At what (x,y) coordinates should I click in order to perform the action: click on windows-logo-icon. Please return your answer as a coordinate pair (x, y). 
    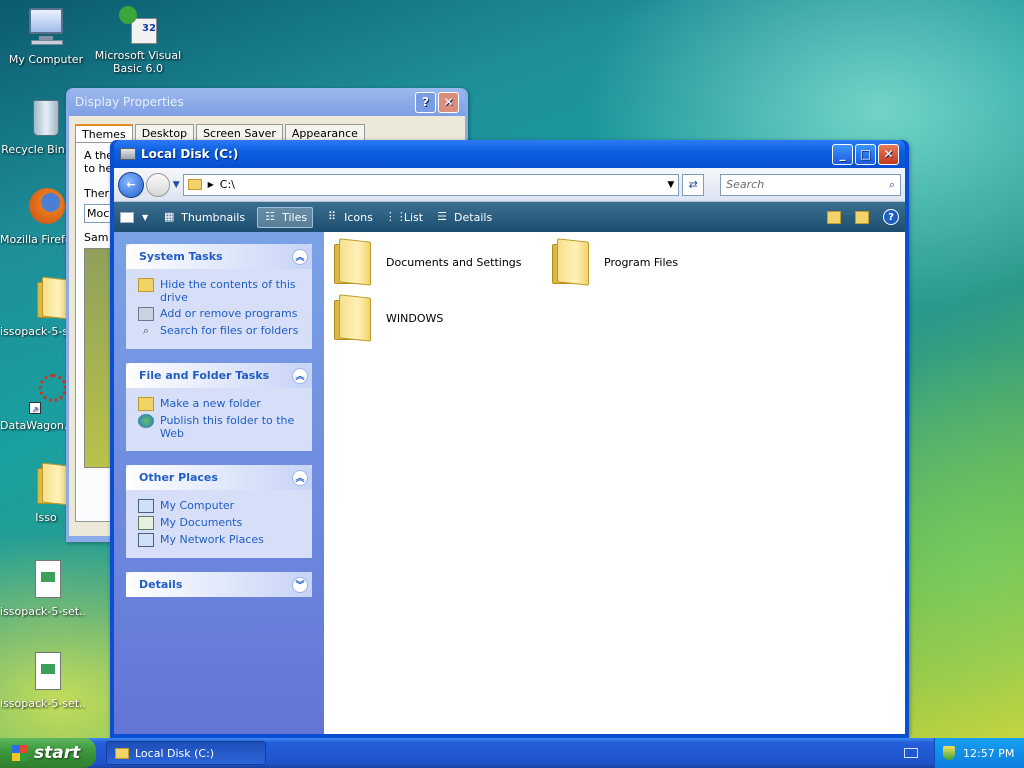
    Looking at the image, I should click on (20, 753).